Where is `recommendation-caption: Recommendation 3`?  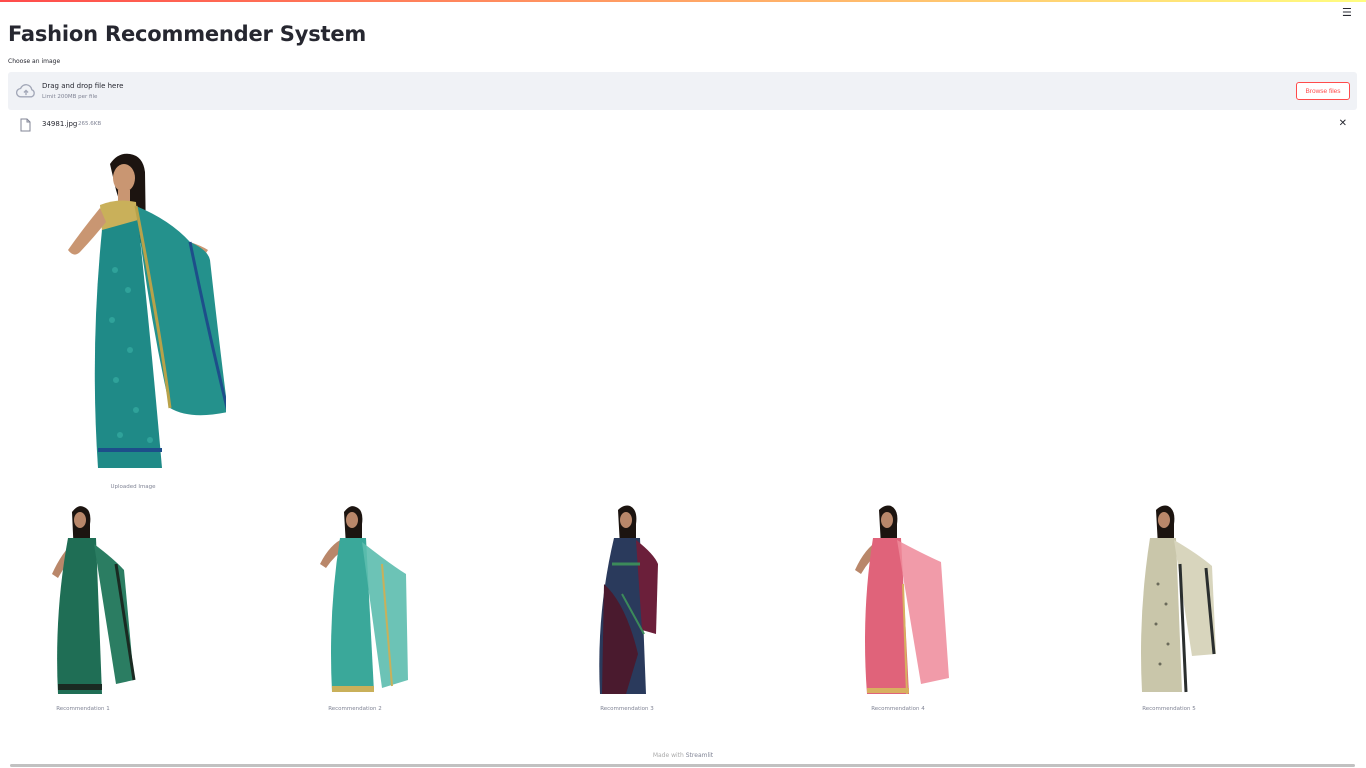
recommendation-caption: Recommendation 3 is located at coordinates (627, 709).